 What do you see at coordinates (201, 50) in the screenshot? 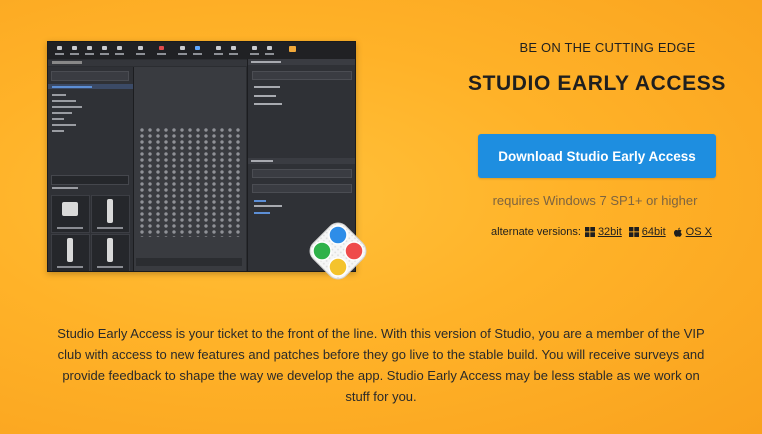
I see `app-toolbar` at bounding box center [201, 50].